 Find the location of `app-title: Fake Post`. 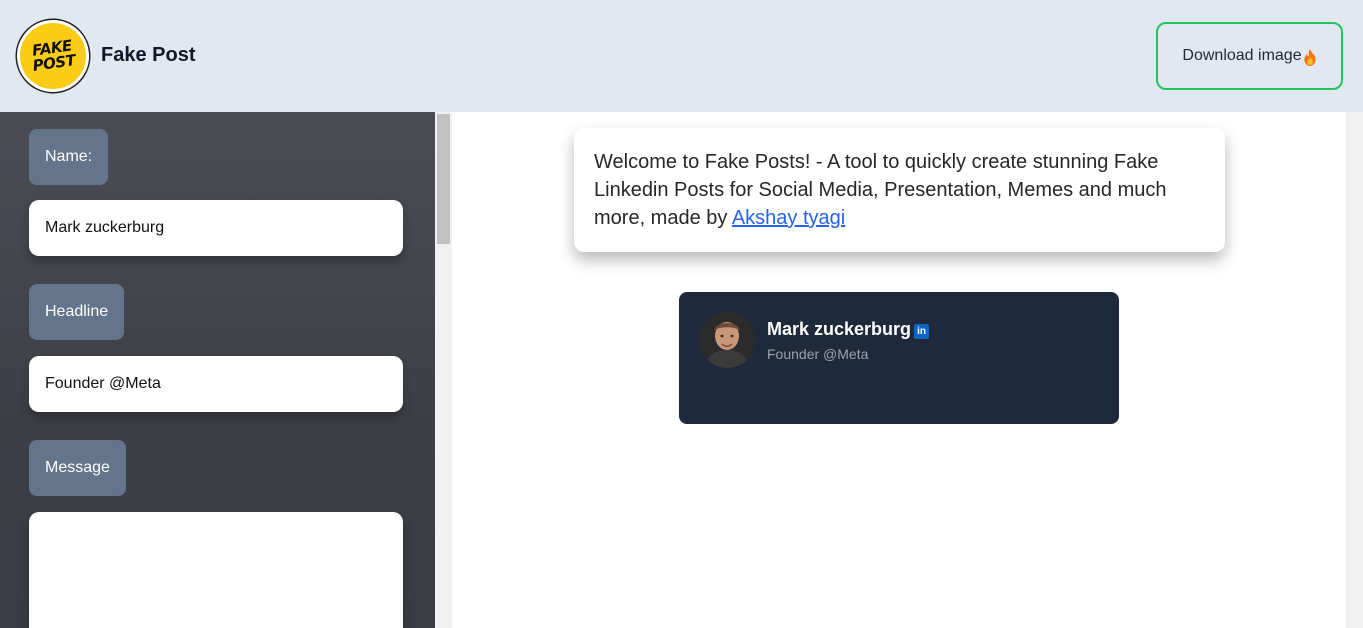

app-title: Fake Post is located at coordinates (148, 55).